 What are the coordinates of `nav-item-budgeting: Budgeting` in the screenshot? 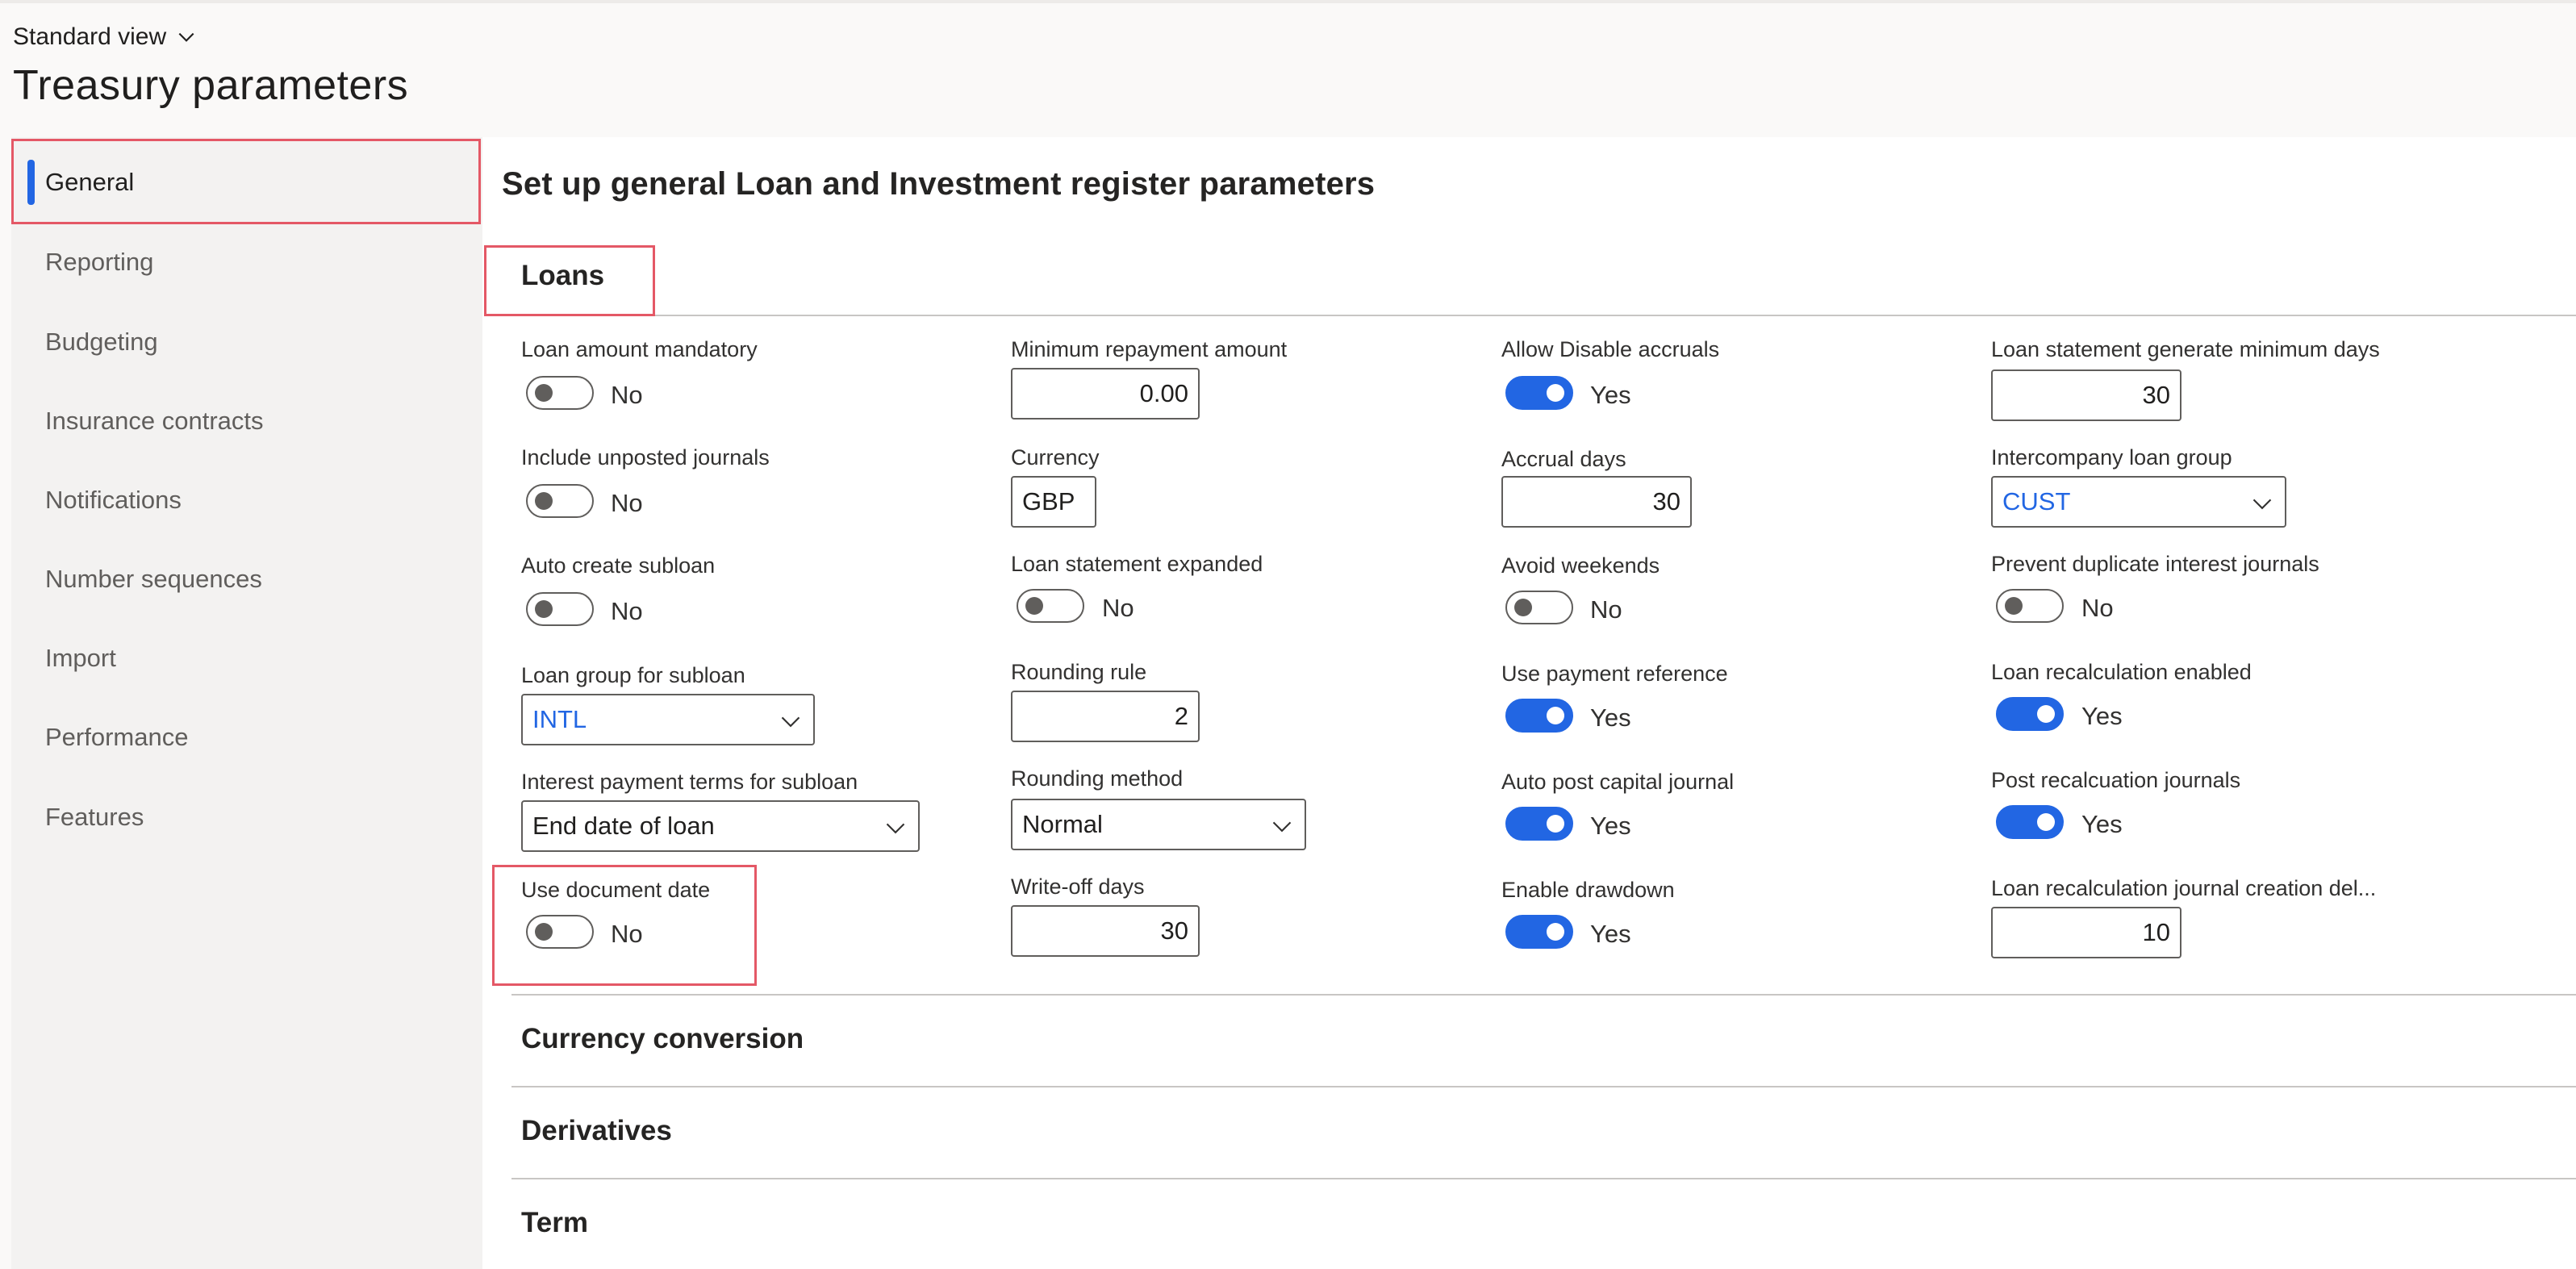 It's located at (246, 342).